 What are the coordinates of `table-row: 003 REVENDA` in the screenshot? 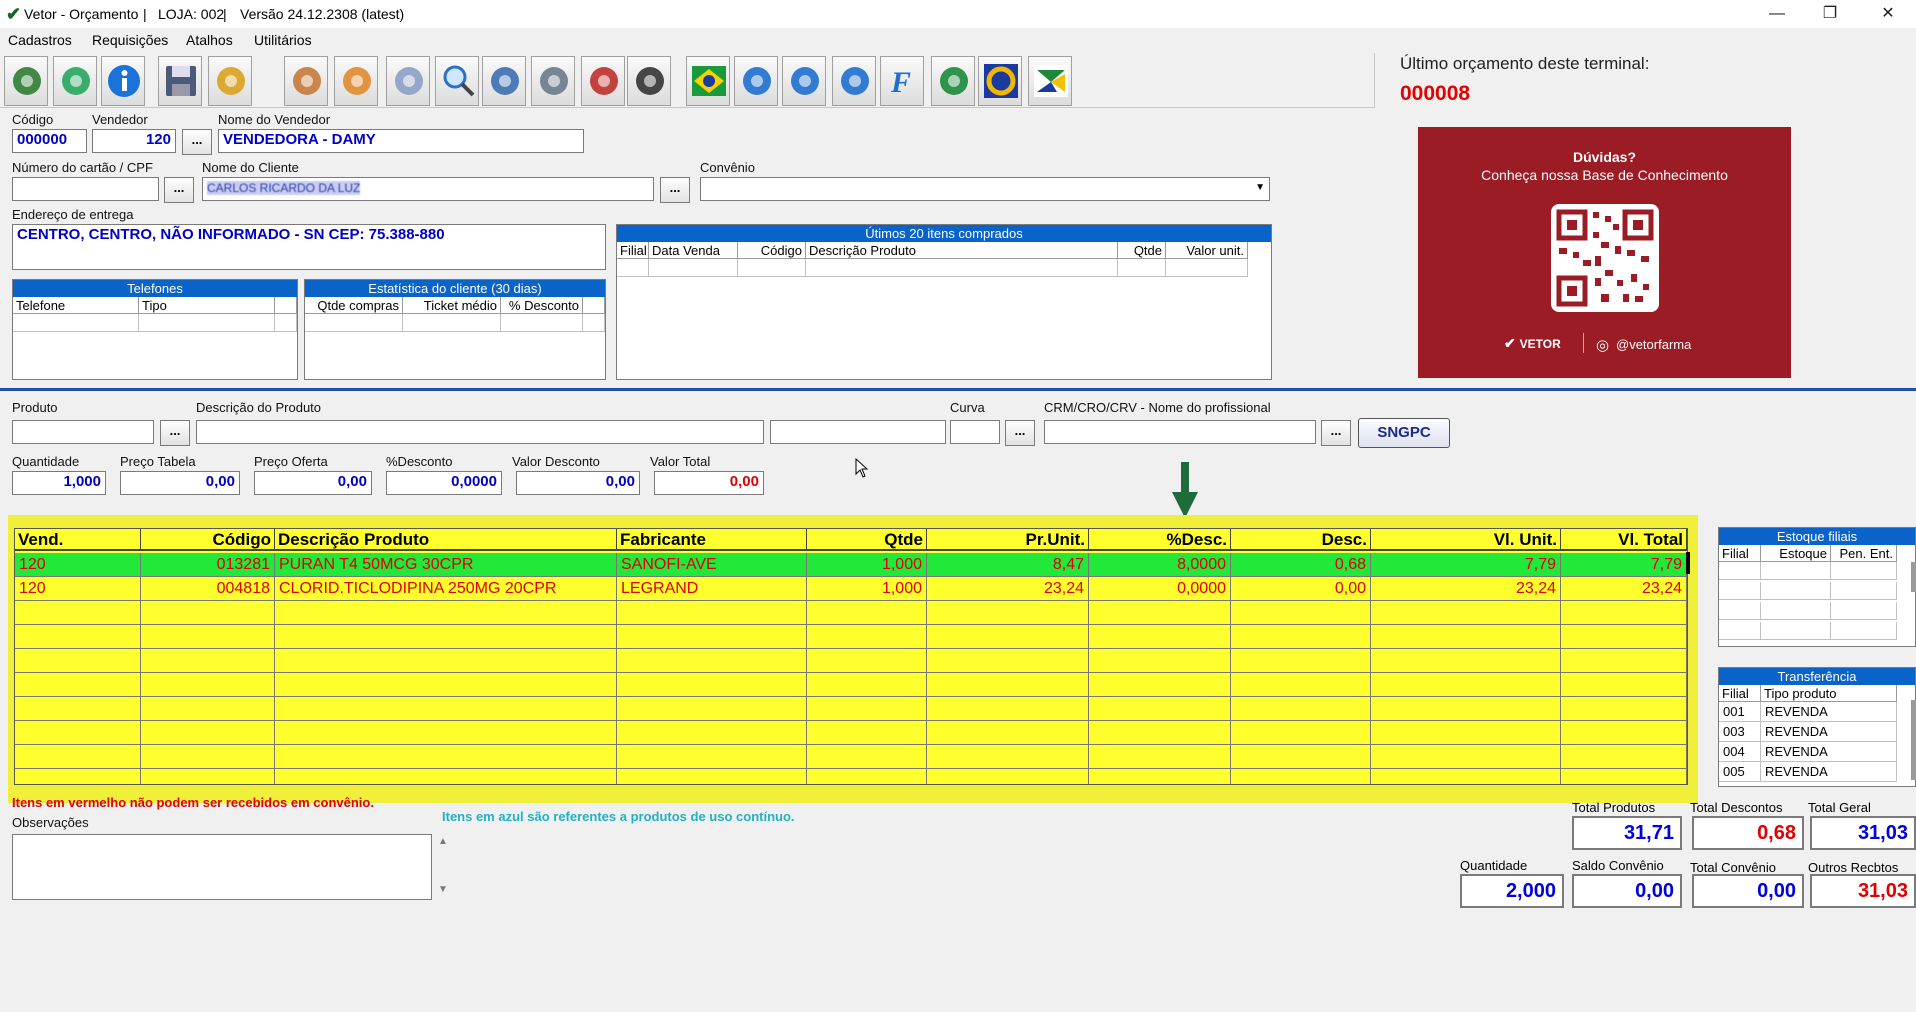 It's located at (1808, 732).